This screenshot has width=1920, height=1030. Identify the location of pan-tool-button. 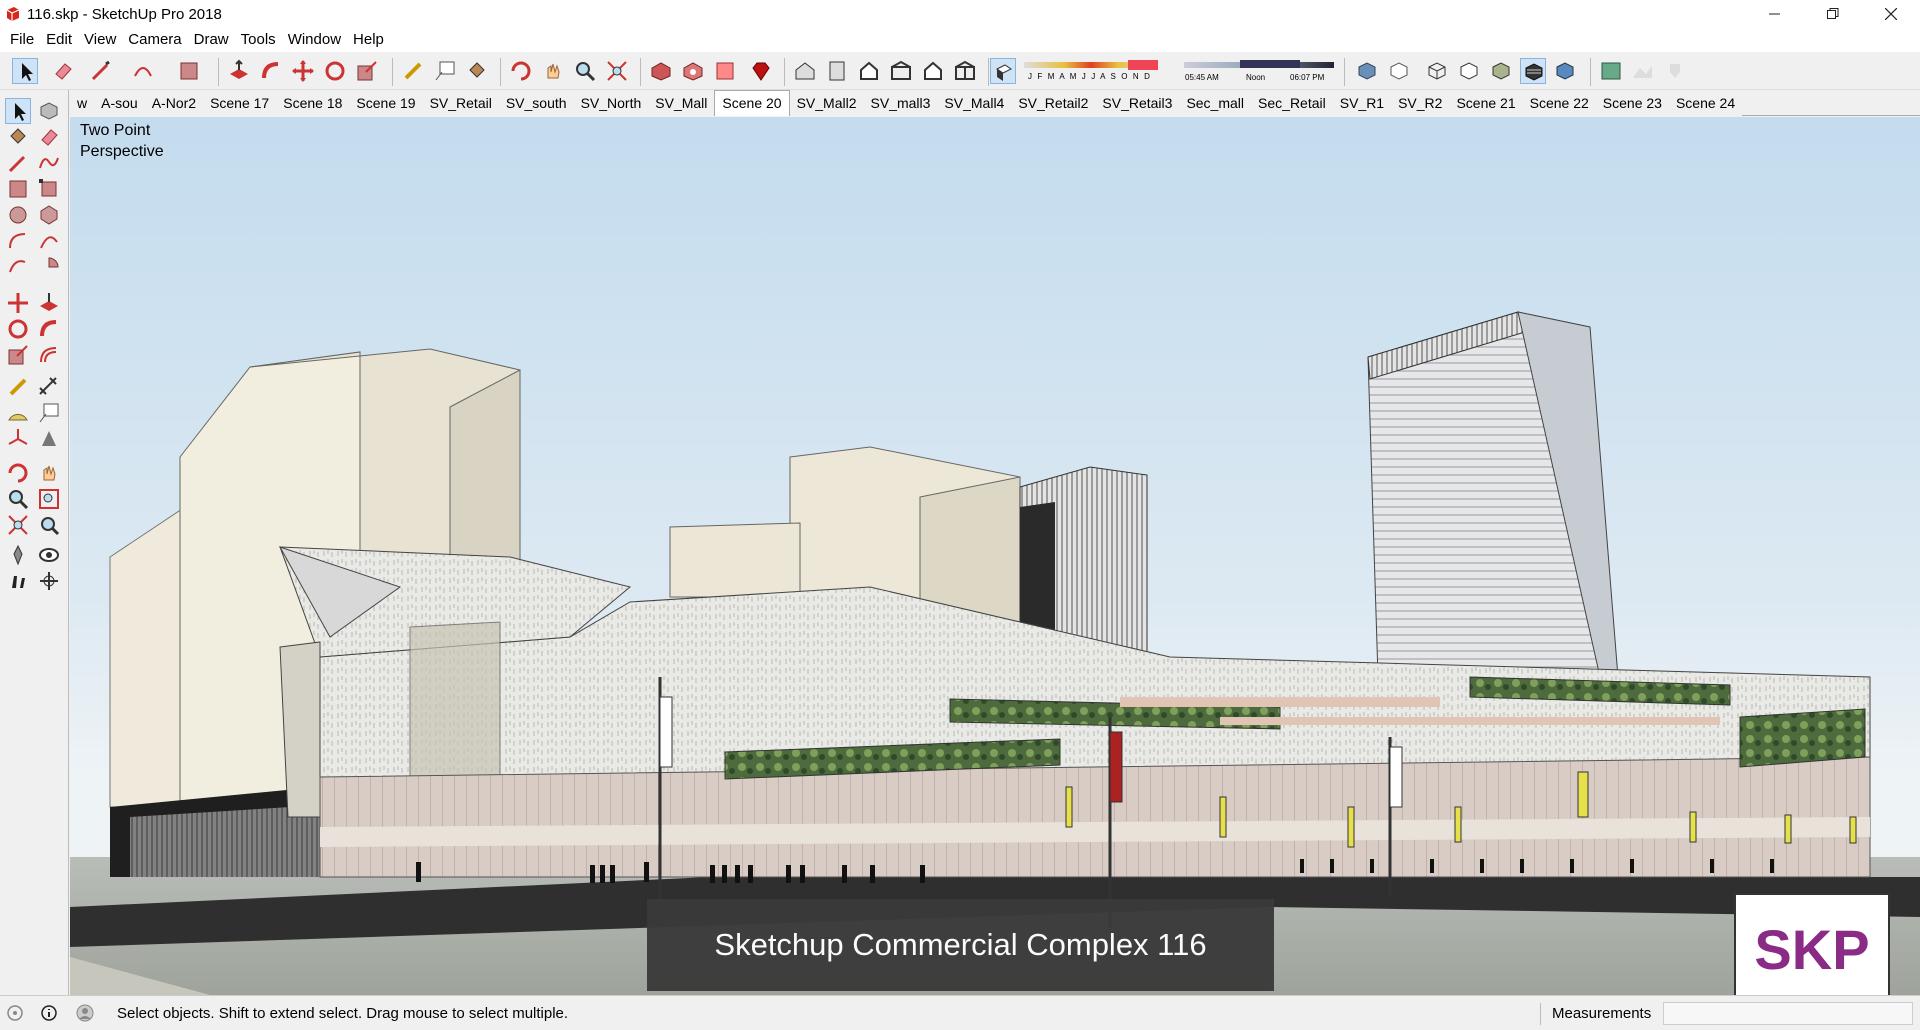
(49, 473).